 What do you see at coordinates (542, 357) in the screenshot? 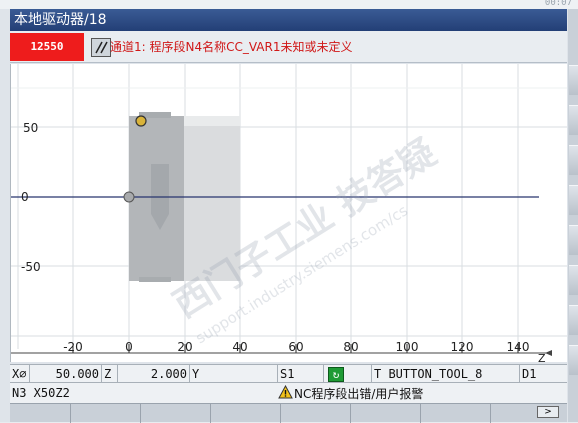
I see `z-axis-label: Z` at bounding box center [542, 357].